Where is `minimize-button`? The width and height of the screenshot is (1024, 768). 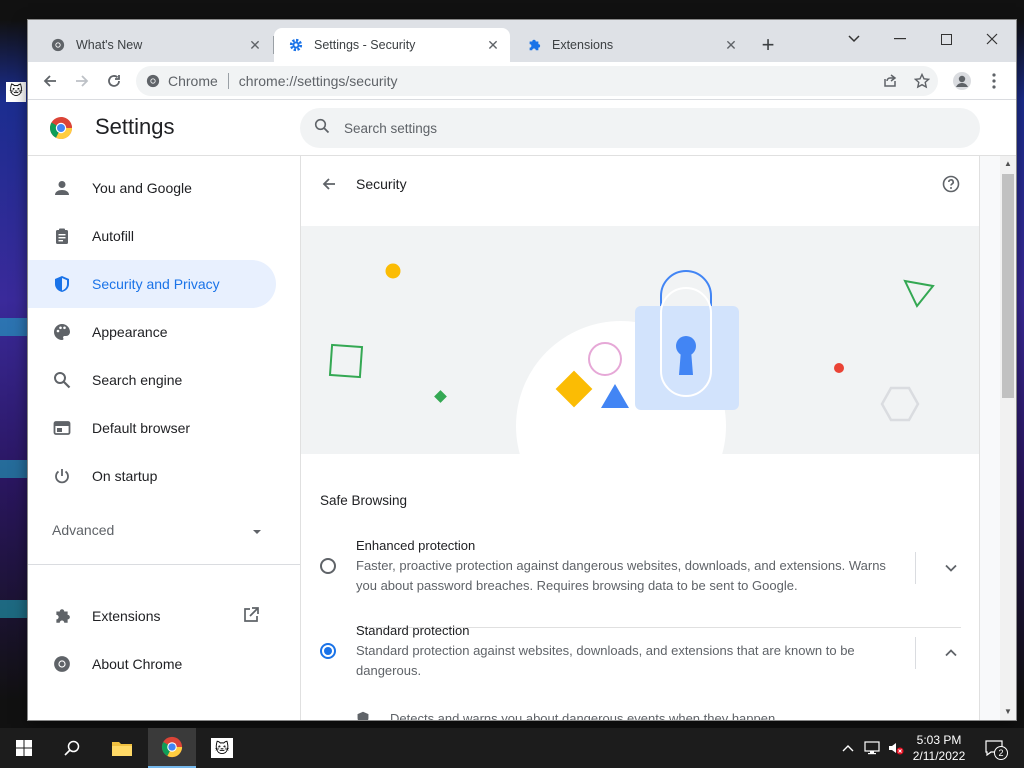 minimize-button is located at coordinates (900, 39).